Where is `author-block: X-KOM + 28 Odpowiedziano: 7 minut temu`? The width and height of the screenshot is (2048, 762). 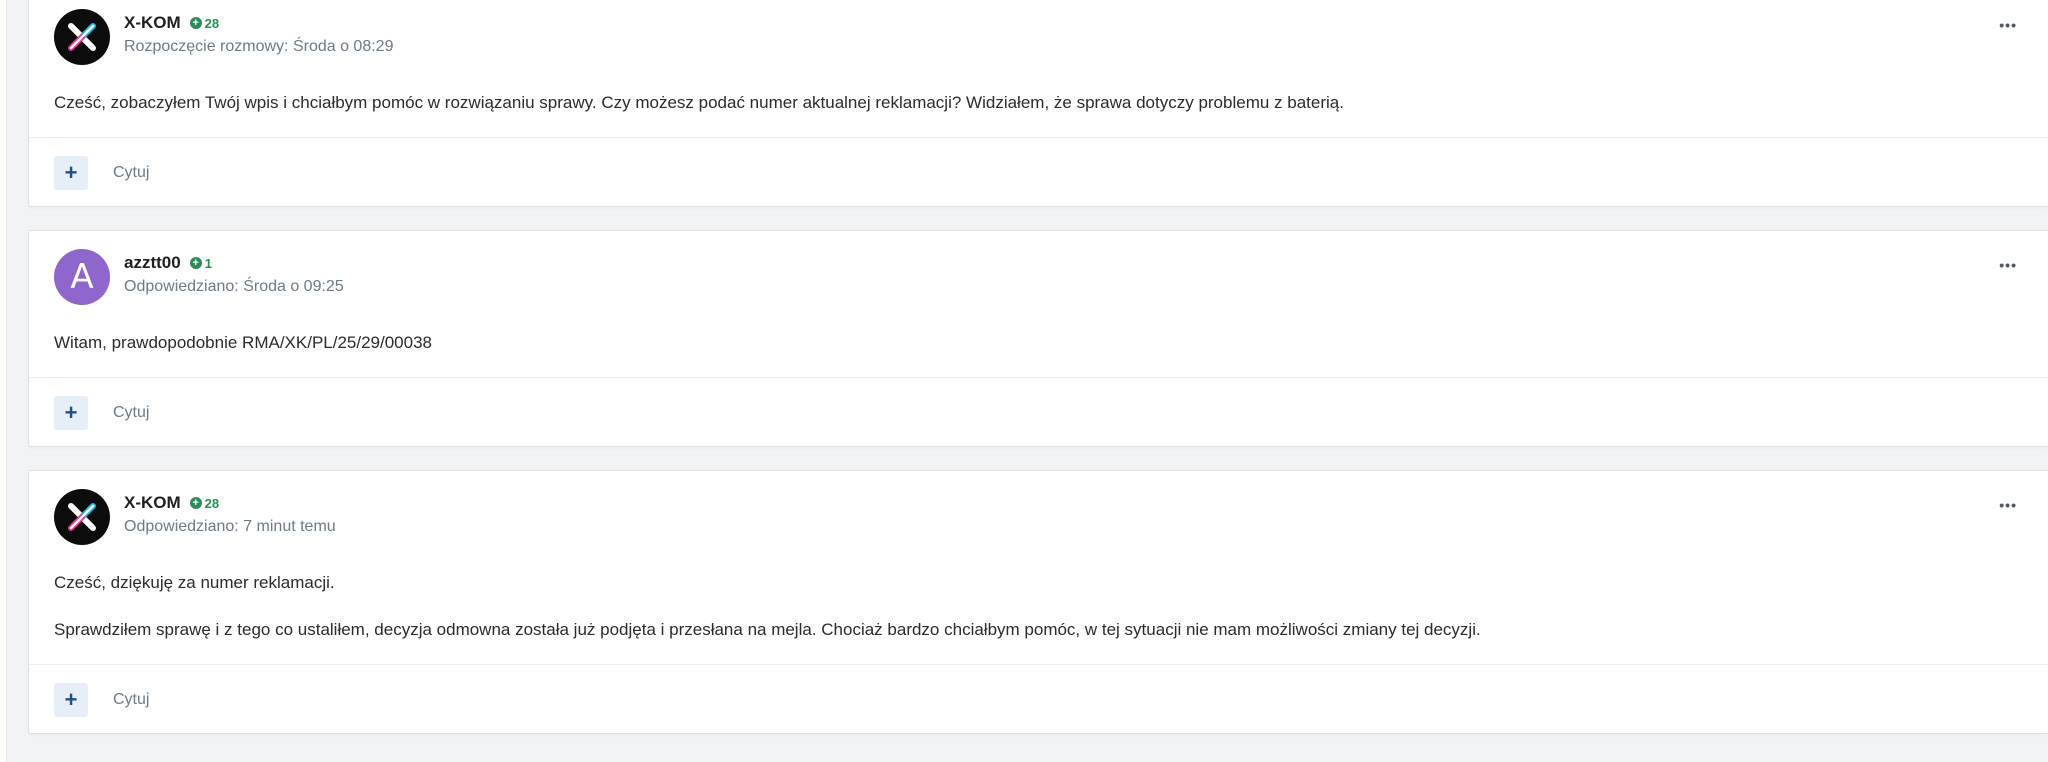
author-block: X-KOM + 28 Odpowiedziano: 7 minut temu is located at coordinates (230, 513).